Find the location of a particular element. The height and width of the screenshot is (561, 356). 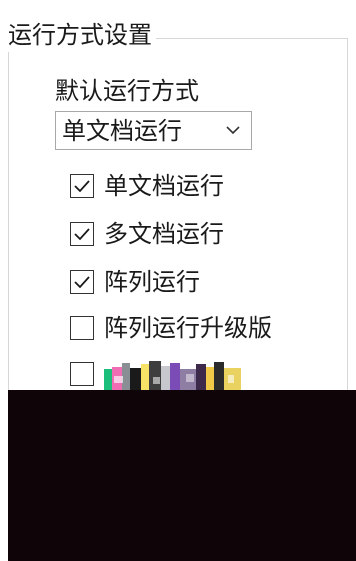

single-document-label: 单文档运行 is located at coordinates (164, 186).